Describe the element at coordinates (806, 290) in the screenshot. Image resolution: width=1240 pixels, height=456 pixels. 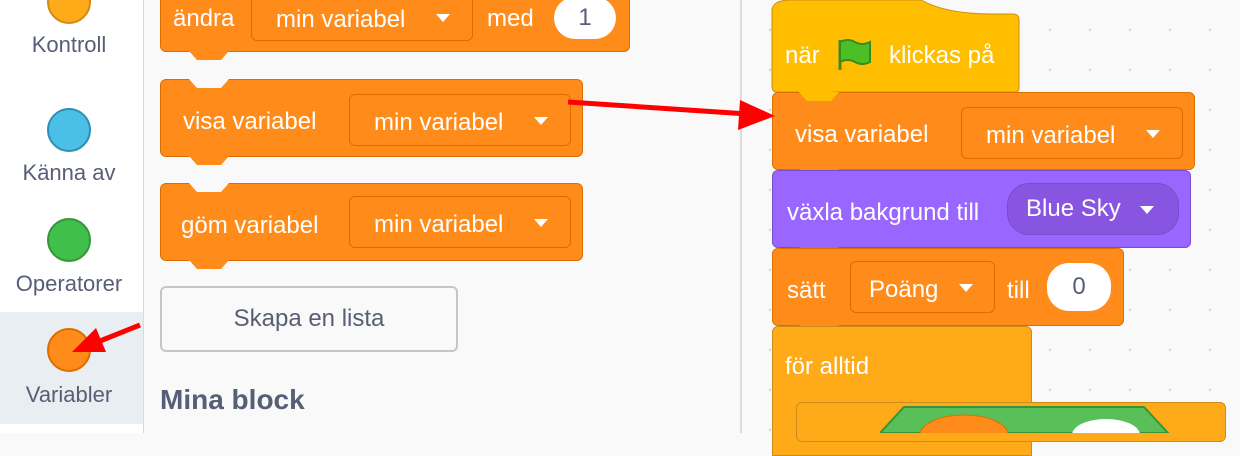
I see `block-text: sätt` at that location.